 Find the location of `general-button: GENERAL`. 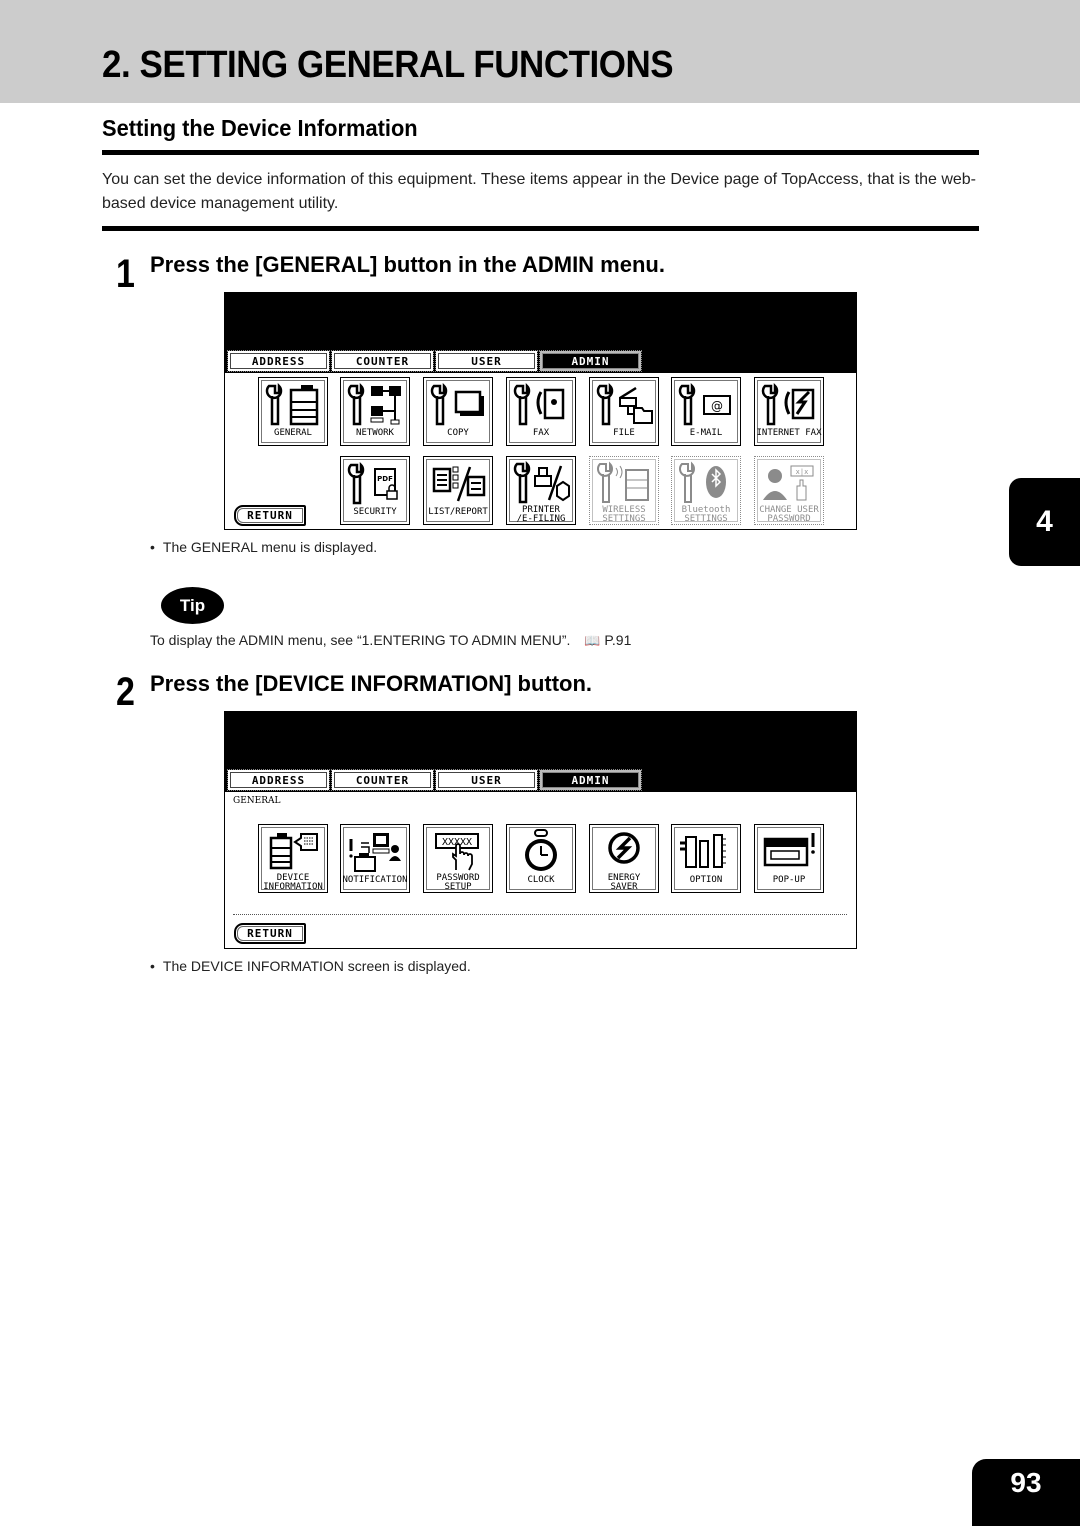

general-button: GENERAL is located at coordinates (293, 411).